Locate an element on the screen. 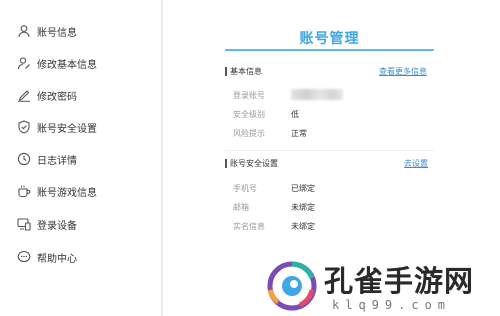  row-label-risk-notice: 风险提示 is located at coordinates (249, 133).